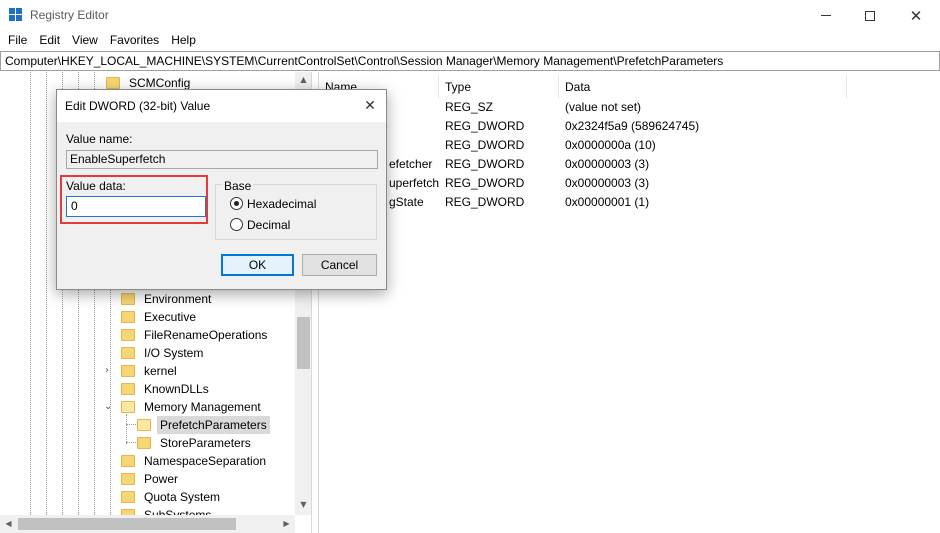  I want to click on tree-item: NamespaceSeparation, so click(195, 461).